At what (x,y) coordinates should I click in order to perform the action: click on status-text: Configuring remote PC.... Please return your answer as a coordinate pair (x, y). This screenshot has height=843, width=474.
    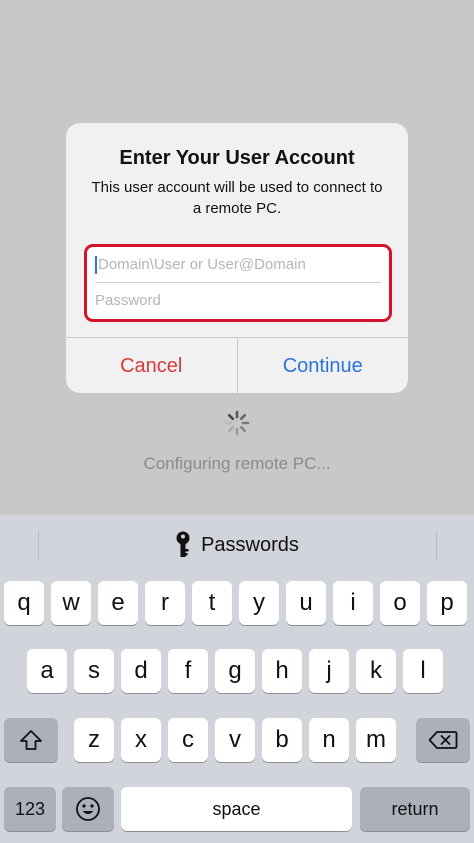
    Looking at the image, I should click on (237, 463).